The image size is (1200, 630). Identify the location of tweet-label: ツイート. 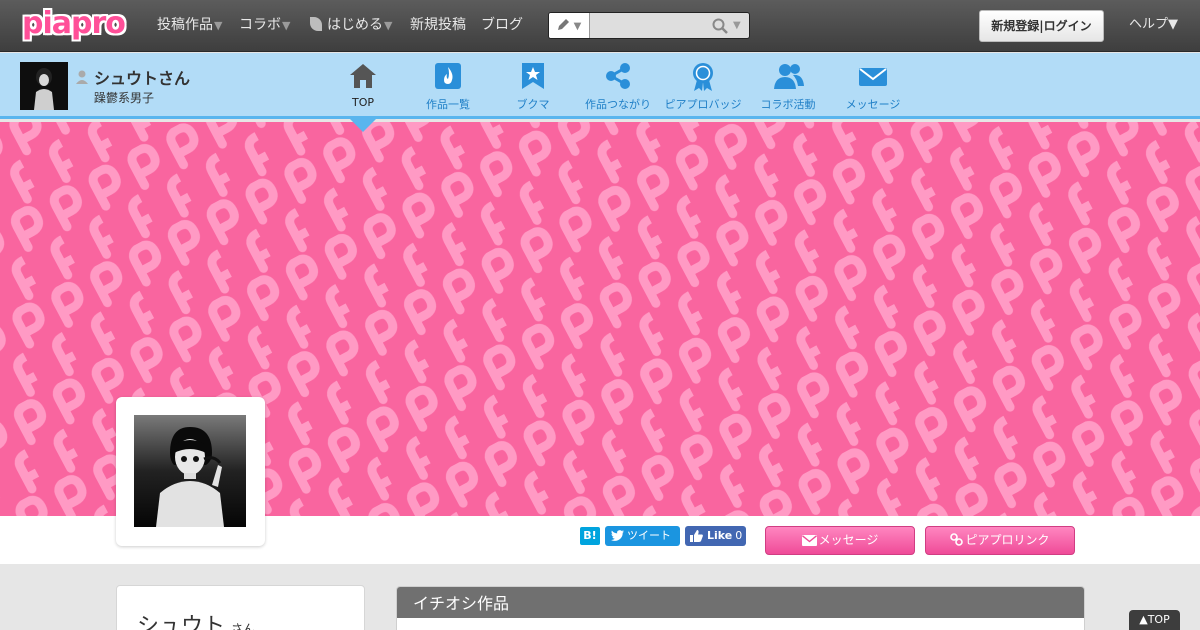
(649, 535).